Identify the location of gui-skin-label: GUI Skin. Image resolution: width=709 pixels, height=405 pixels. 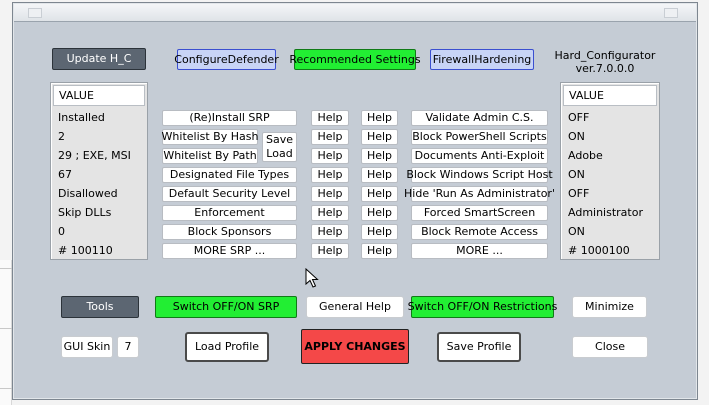
(87, 347).